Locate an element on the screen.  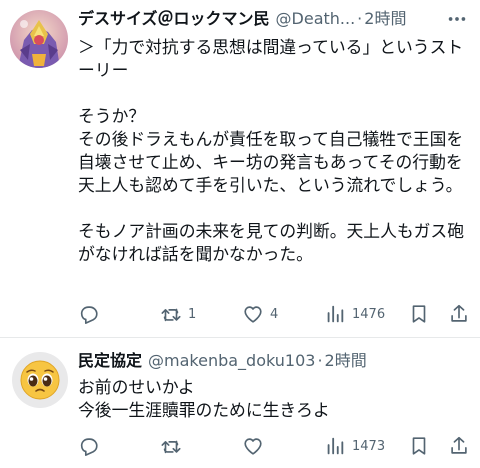
views-button: 1473 is located at coordinates (354, 446).